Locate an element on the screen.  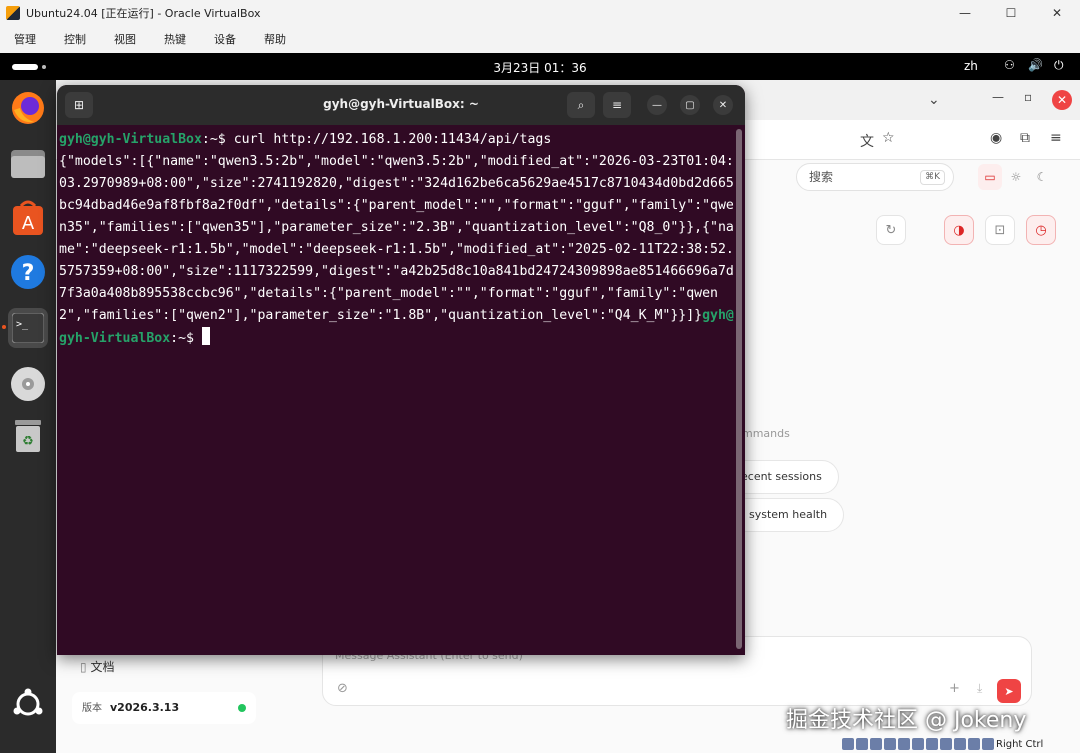
text-cursor is located at coordinates (205, 336).